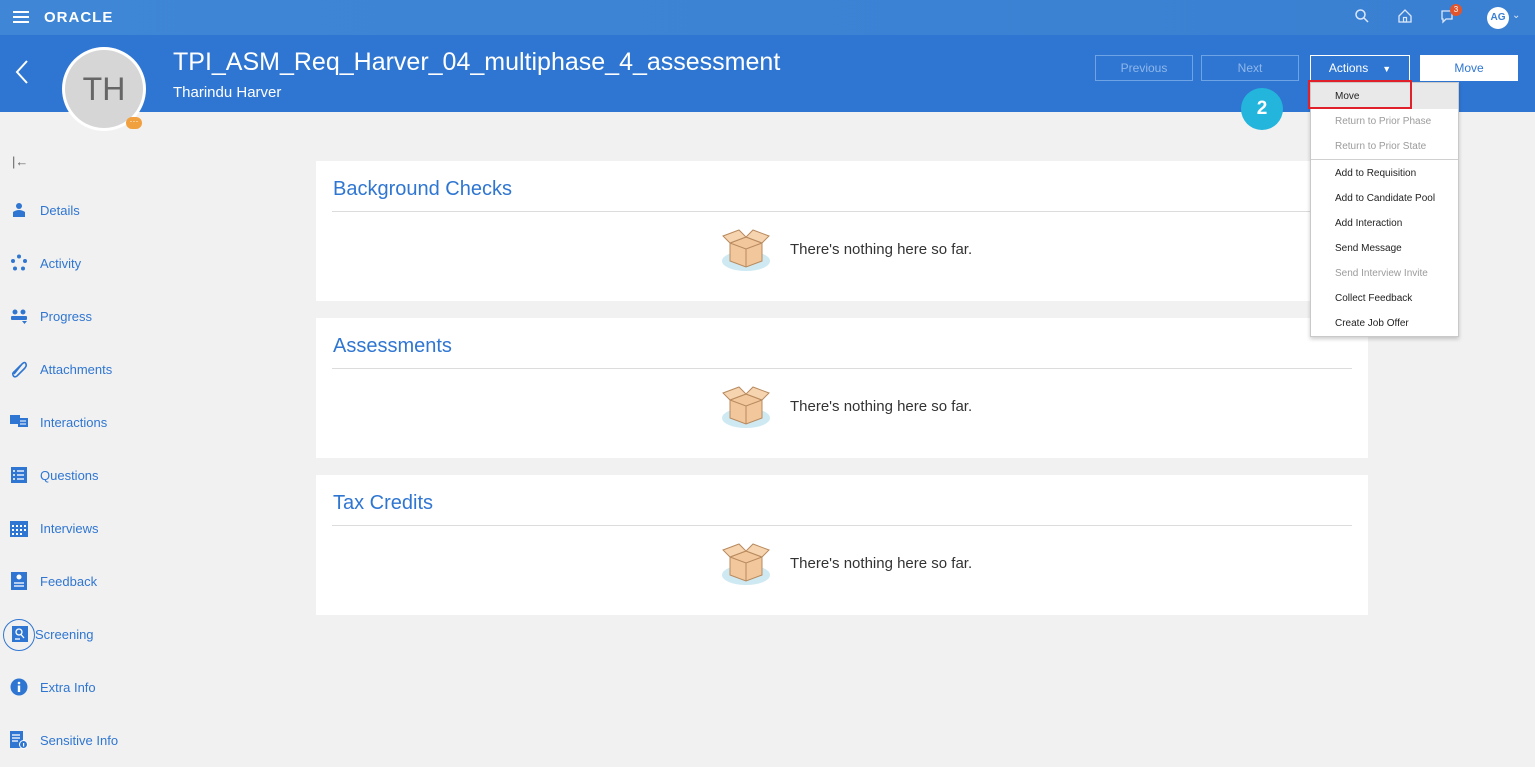 The height and width of the screenshot is (767, 1535). I want to click on sidebar-item-label: Feedback, so click(69, 581).